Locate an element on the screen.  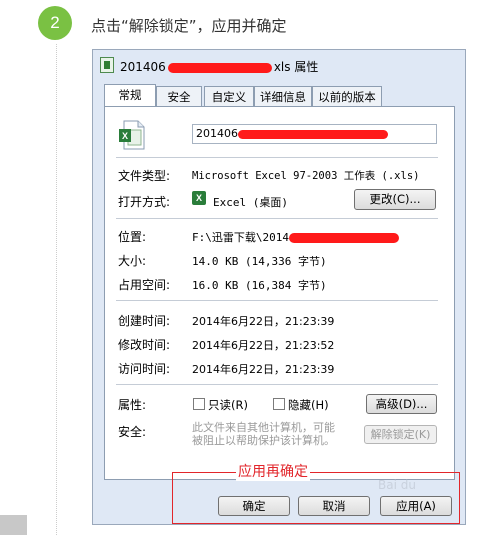
accessed-value: 2014年6月22日，21:23:39 is located at coordinates (263, 369).